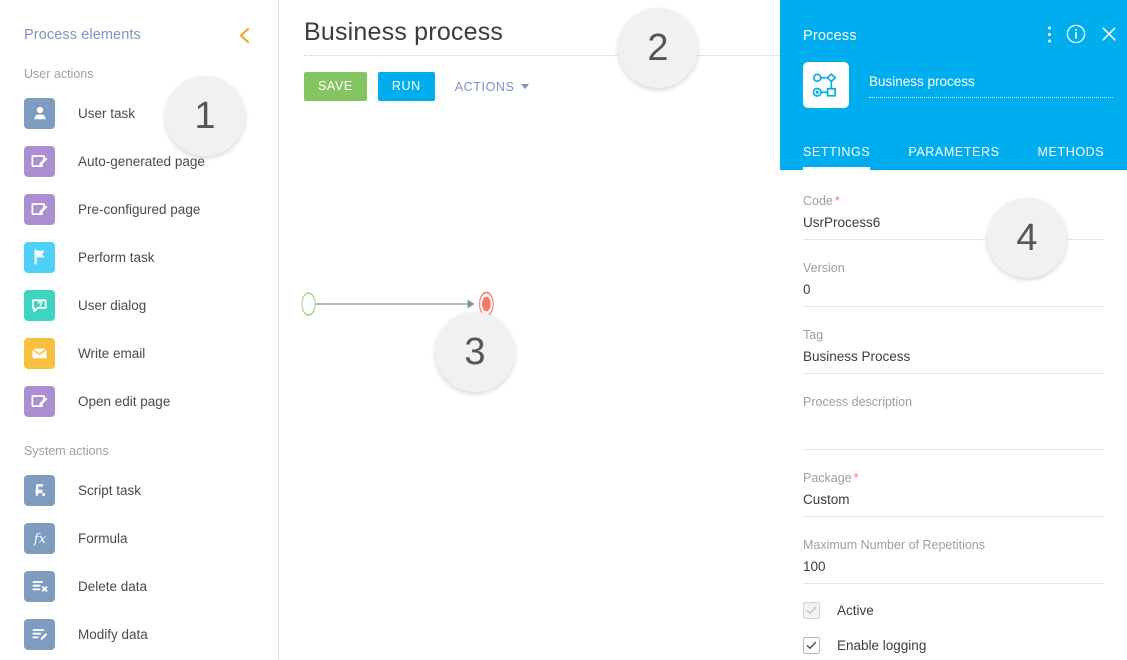 This screenshot has width=1127, height=660. What do you see at coordinates (39, 305) in the screenshot?
I see `user-dialog-icon` at bounding box center [39, 305].